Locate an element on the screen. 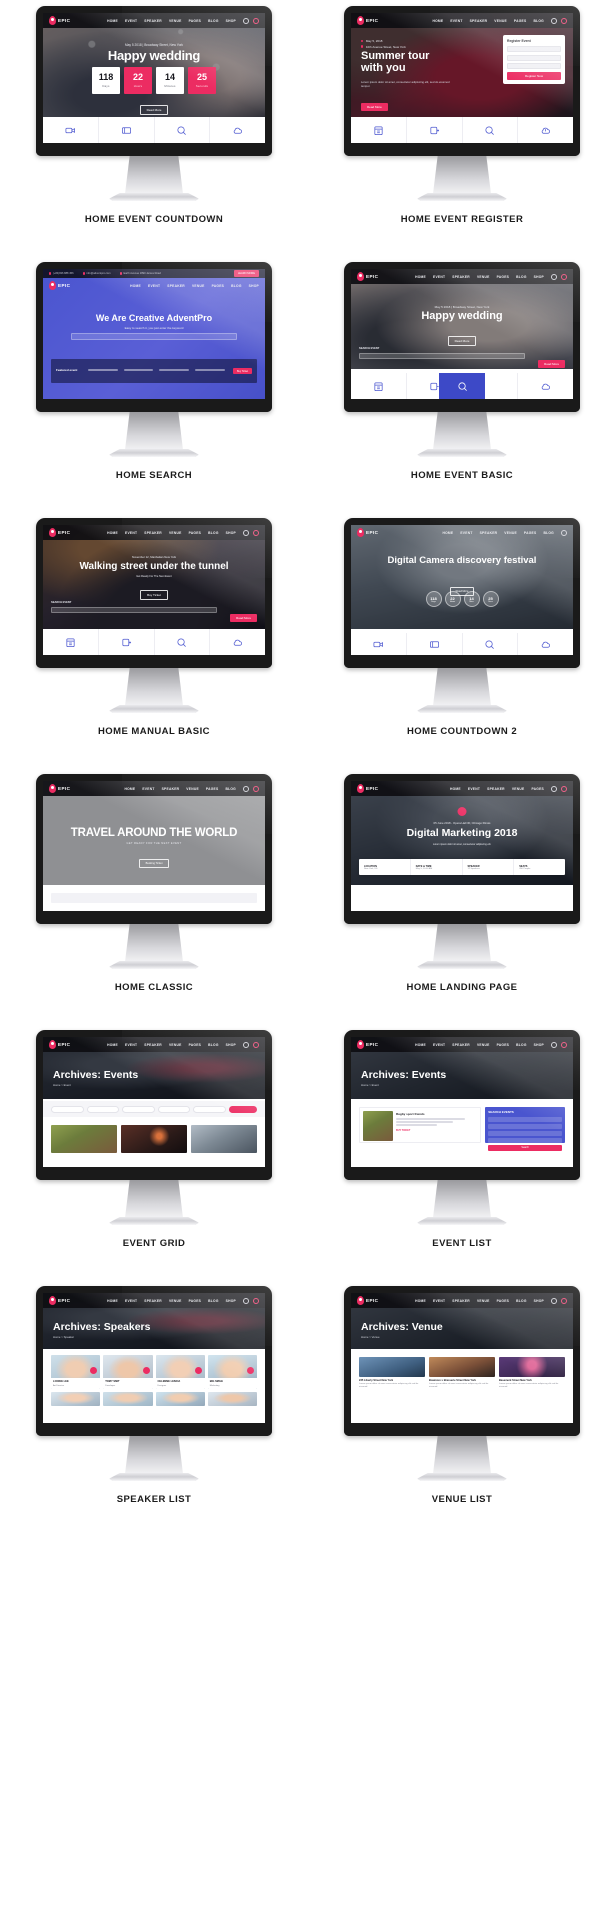  event-thumb is located at coordinates (224, 1139).